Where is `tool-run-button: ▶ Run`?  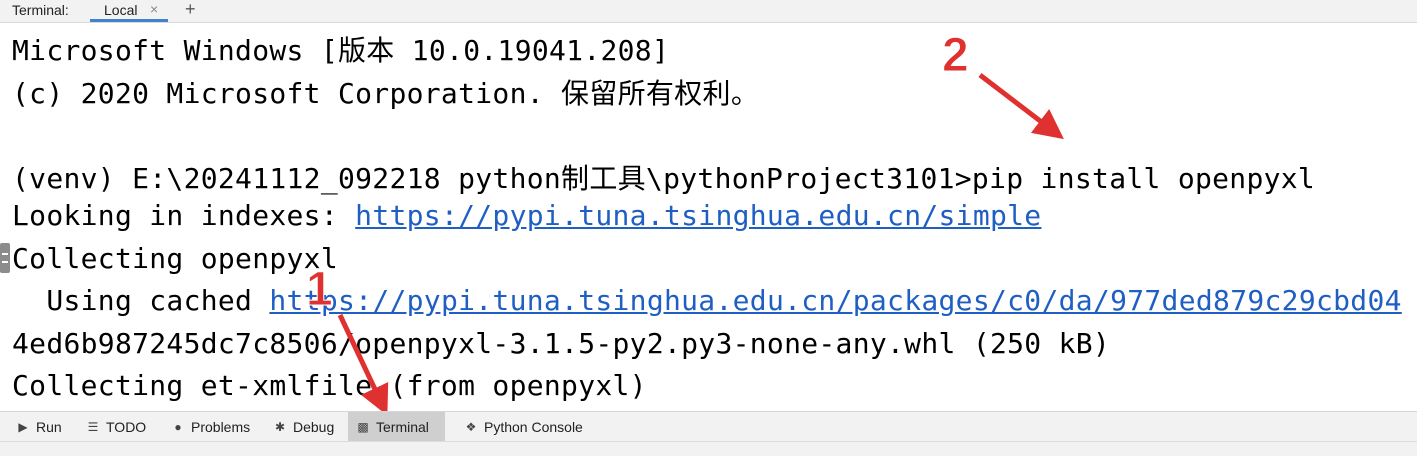 tool-run-button: ▶ Run is located at coordinates (39, 427).